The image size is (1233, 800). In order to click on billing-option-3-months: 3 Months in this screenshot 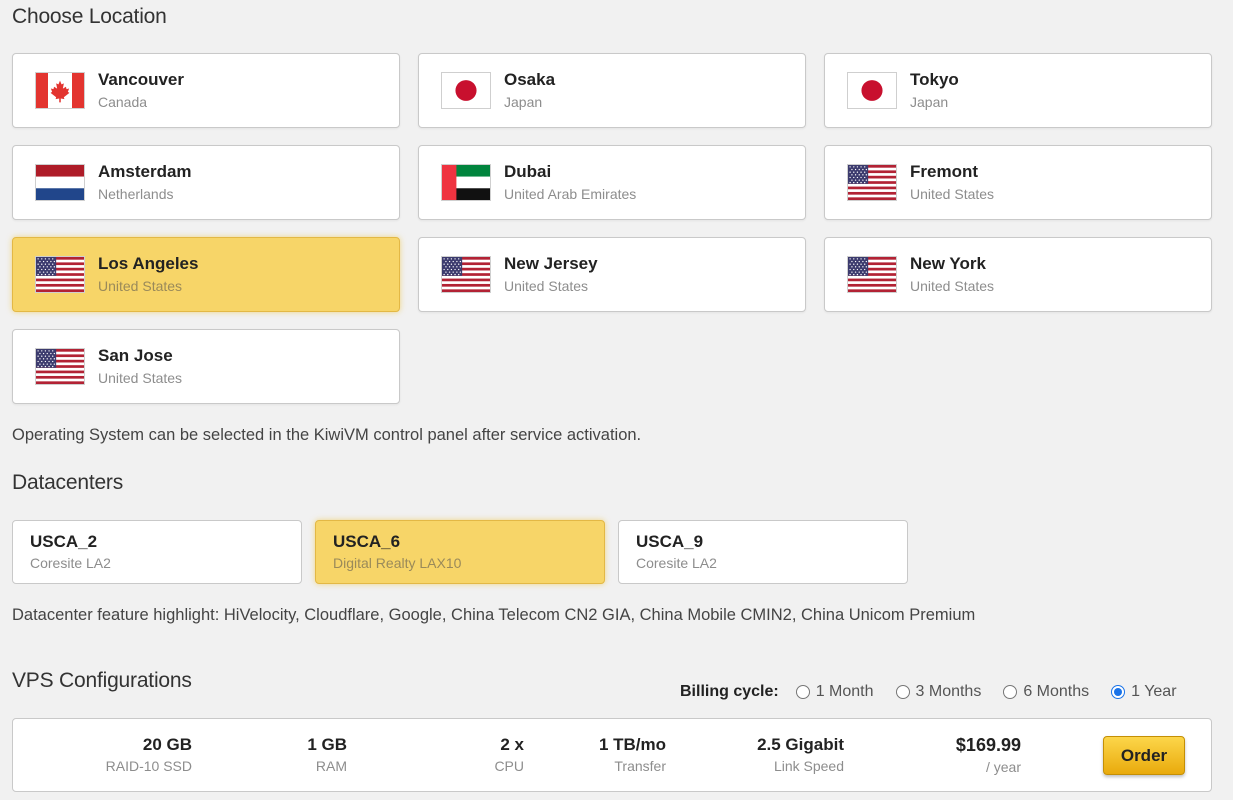, I will do `click(938, 692)`.